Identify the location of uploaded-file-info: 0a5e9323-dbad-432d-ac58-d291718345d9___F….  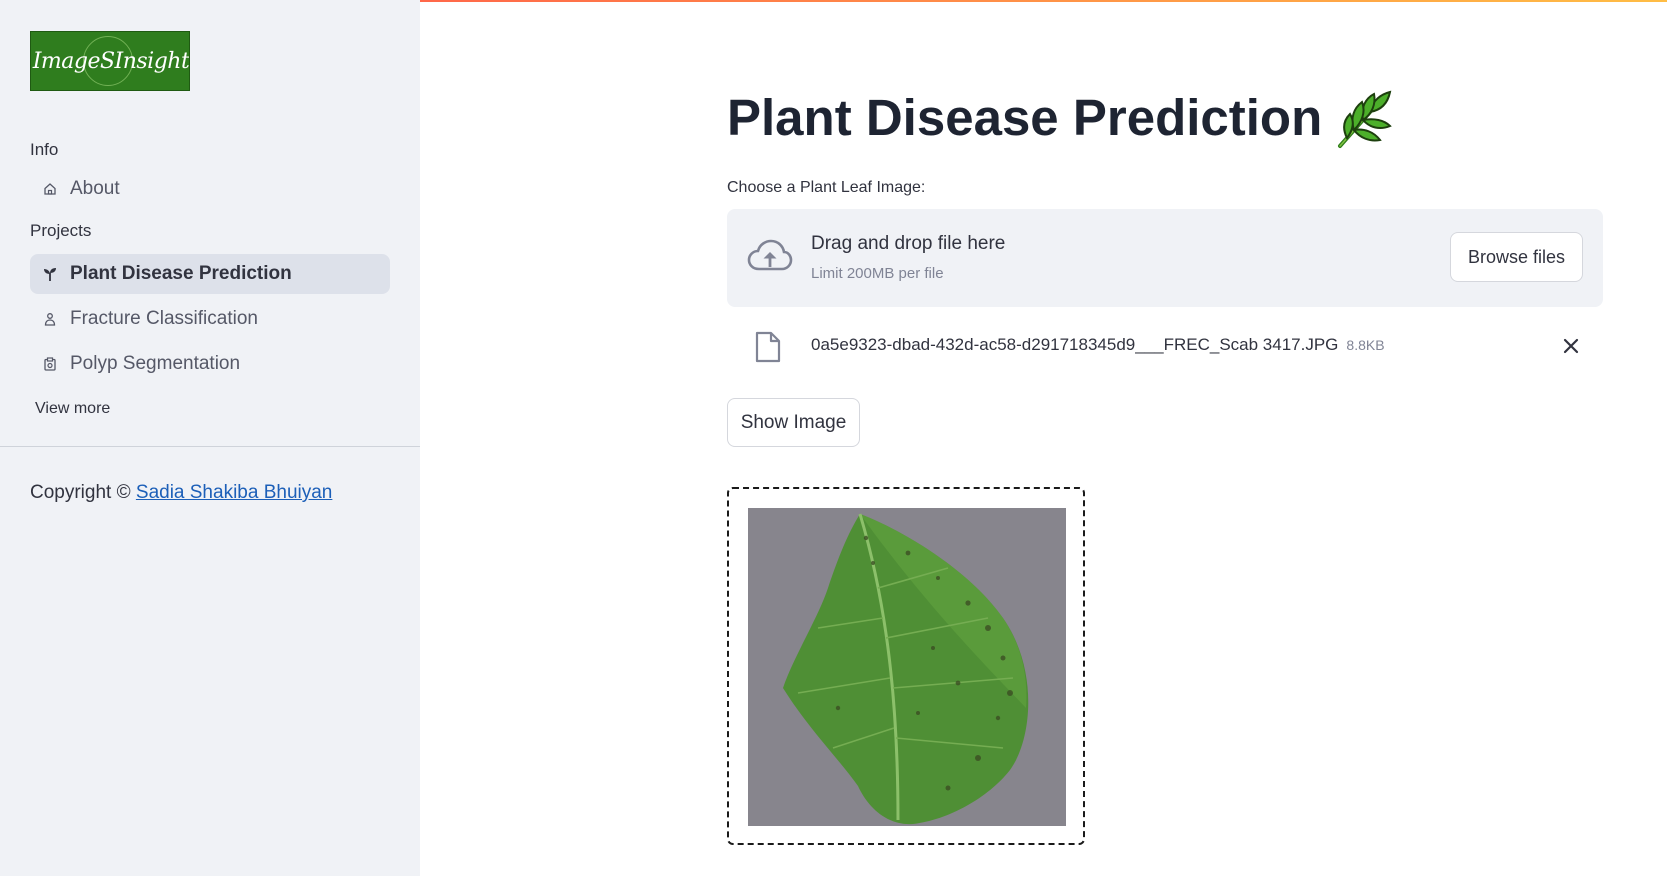
(1098, 345).